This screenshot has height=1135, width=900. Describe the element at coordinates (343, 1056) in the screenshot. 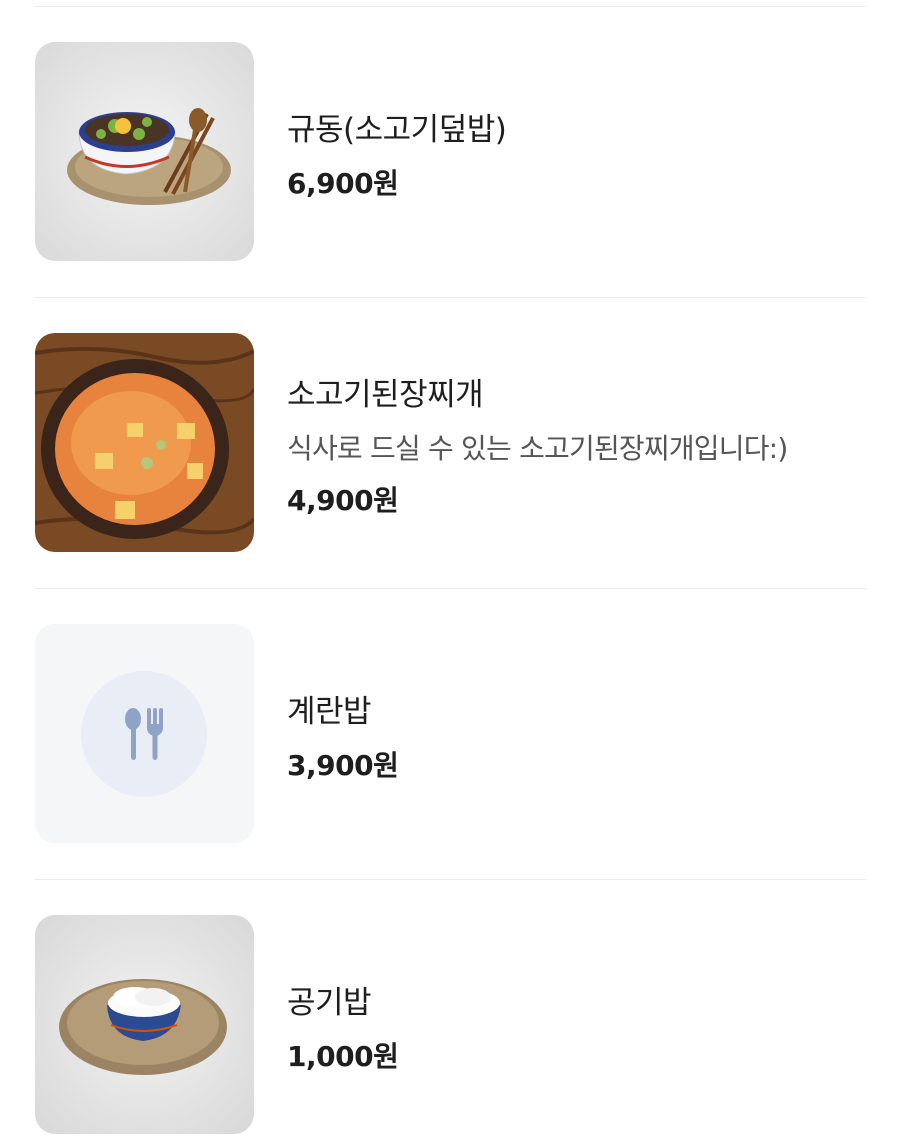

I see `menu-item-price: 1,000원` at that location.